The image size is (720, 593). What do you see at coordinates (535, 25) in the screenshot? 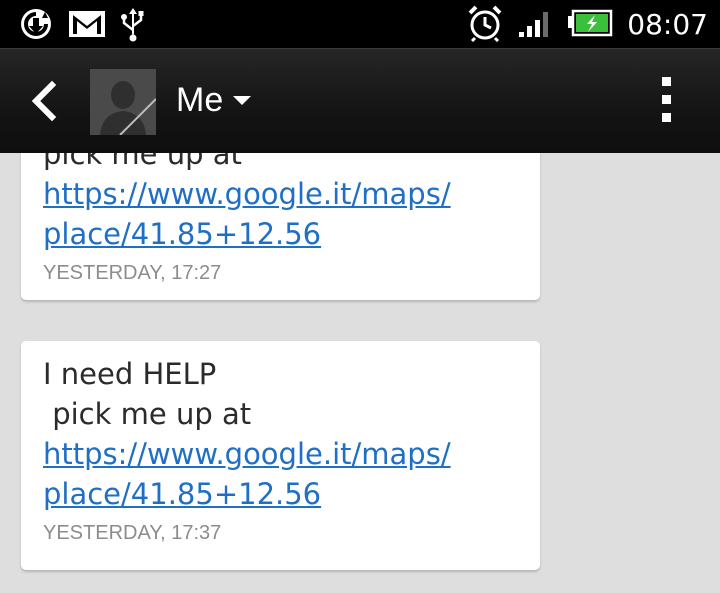
I see `signal-icon` at bounding box center [535, 25].